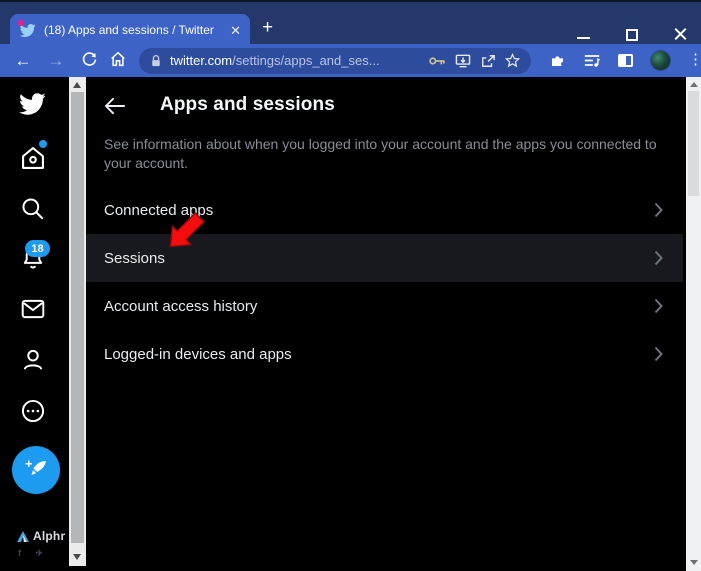 The height and width of the screenshot is (571, 701). I want to click on twitter-nav-rail: 18 Alphr f ✈, so click(34, 324).